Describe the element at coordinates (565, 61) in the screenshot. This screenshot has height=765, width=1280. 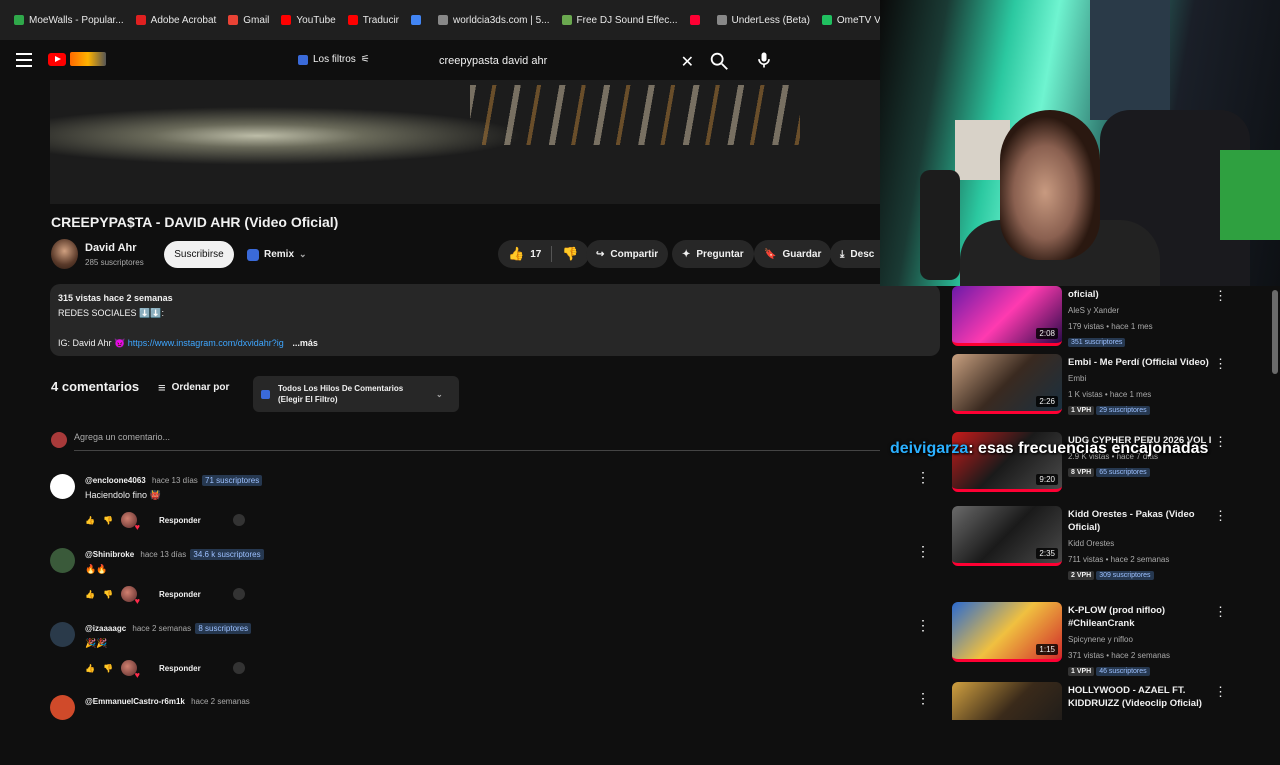
I see `search-input: creepypasta david ahr ✕` at that location.